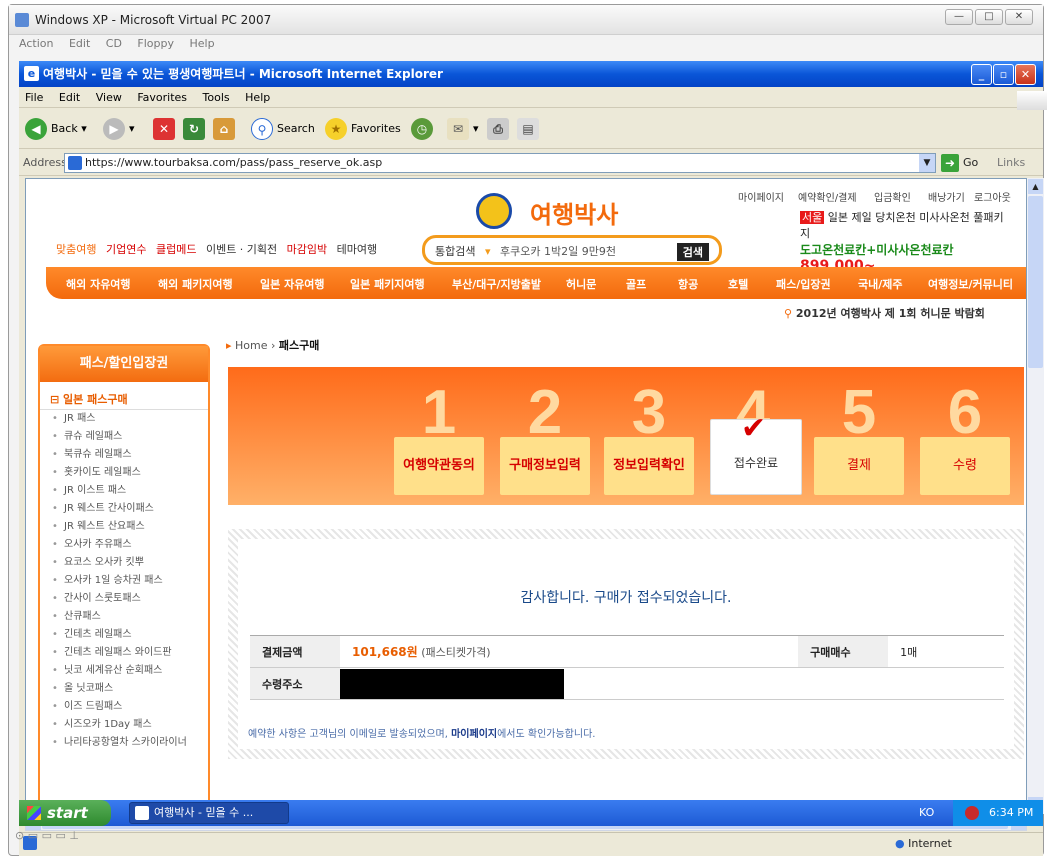  What do you see at coordinates (488, 251) in the screenshot?
I see `search-dropdown-icon: ▾` at bounding box center [488, 251].